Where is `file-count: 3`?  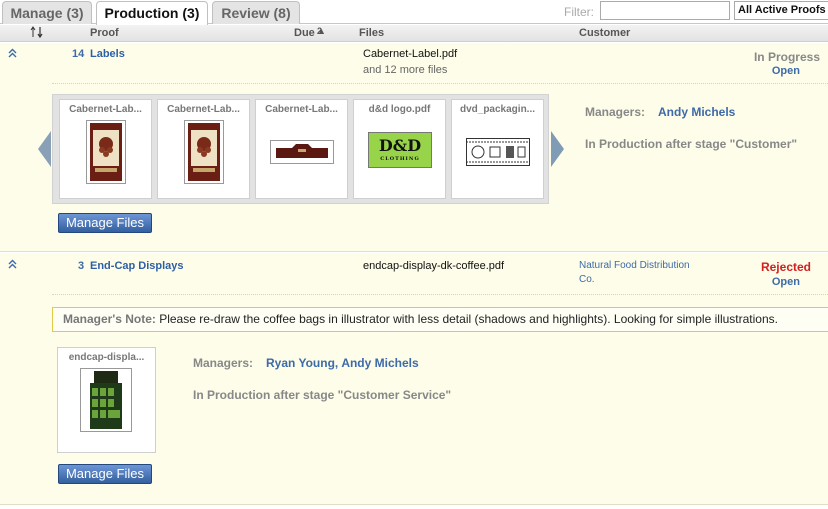
file-count: 3 is located at coordinates (81, 266).